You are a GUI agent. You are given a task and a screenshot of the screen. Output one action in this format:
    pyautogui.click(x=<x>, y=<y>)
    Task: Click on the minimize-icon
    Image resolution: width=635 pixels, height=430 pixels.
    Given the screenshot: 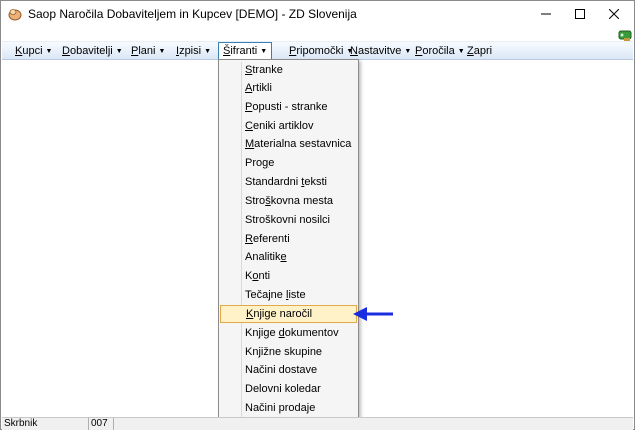 What is the action you would take?
    pyautogui.click(x=546, y=14)
    